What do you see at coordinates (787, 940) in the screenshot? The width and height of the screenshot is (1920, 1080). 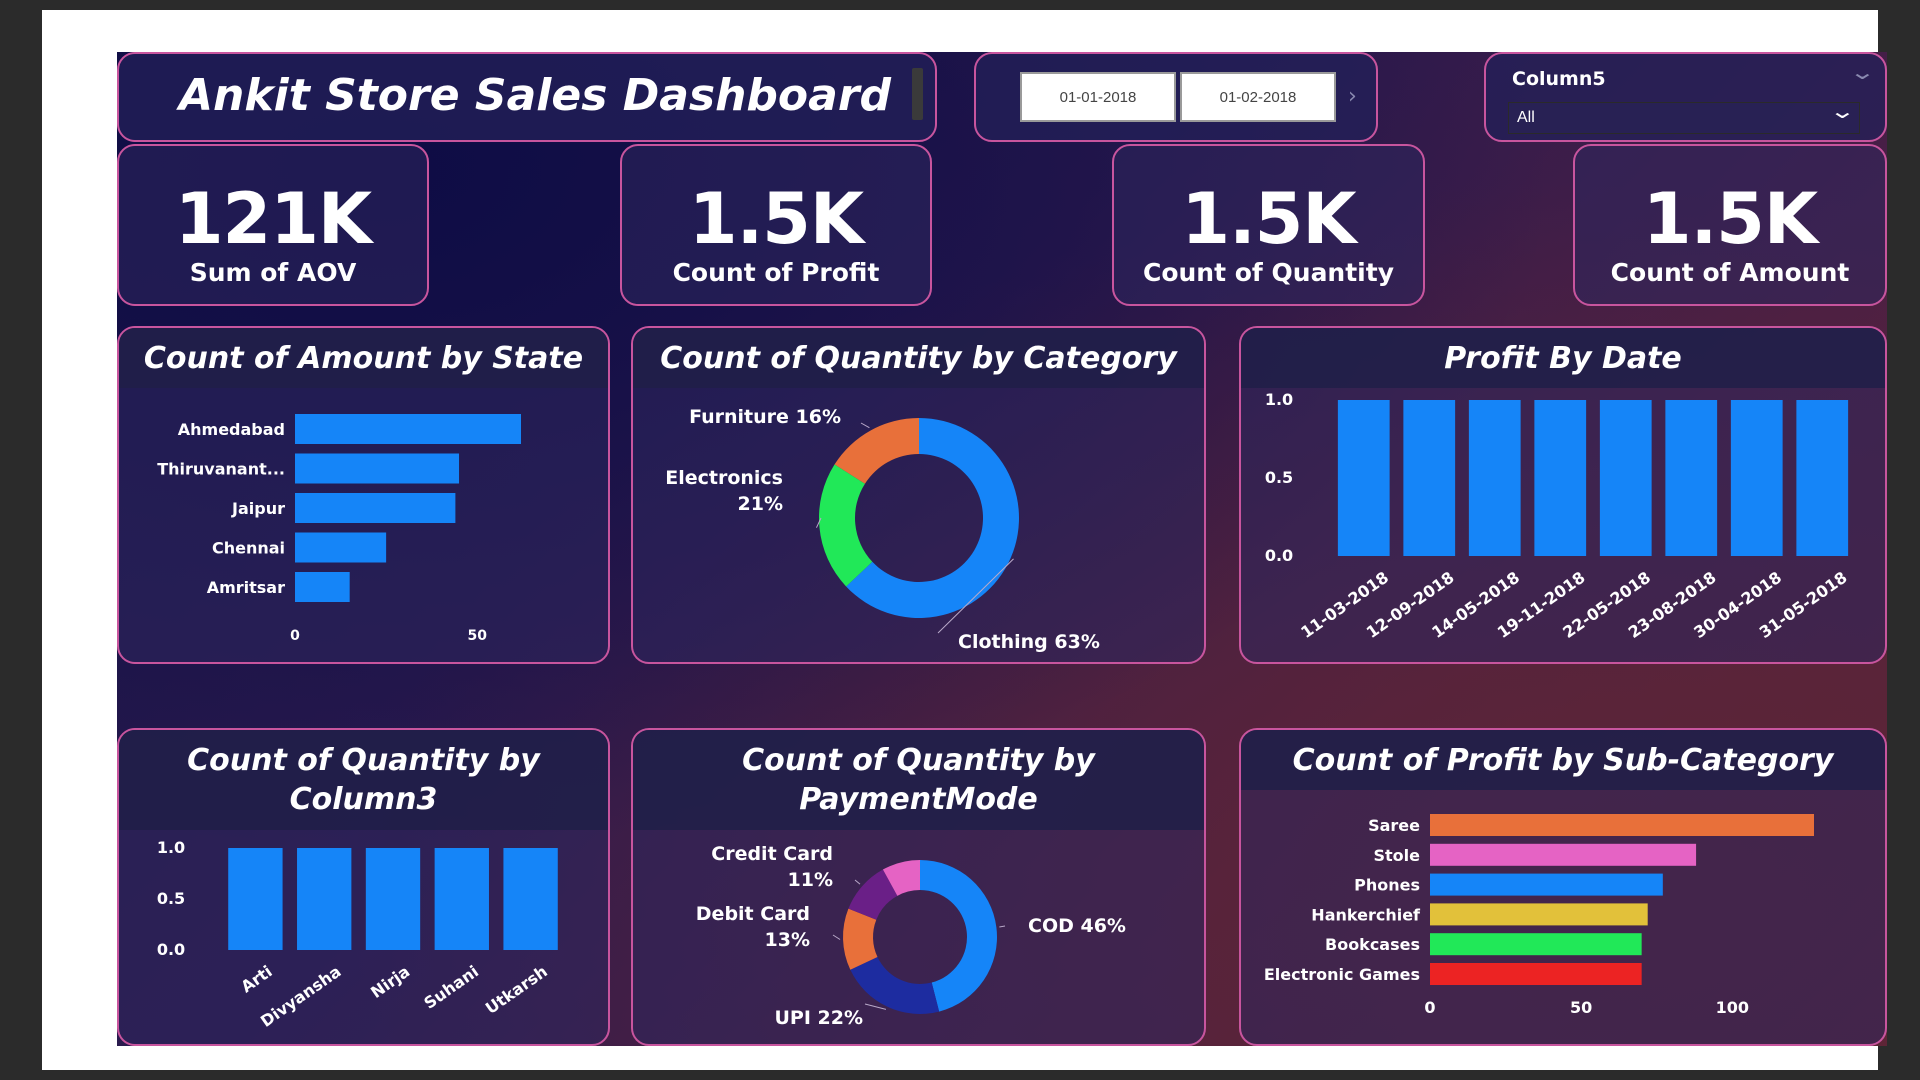 I see `slice-label: 13%` at bounding box center [787, 940].